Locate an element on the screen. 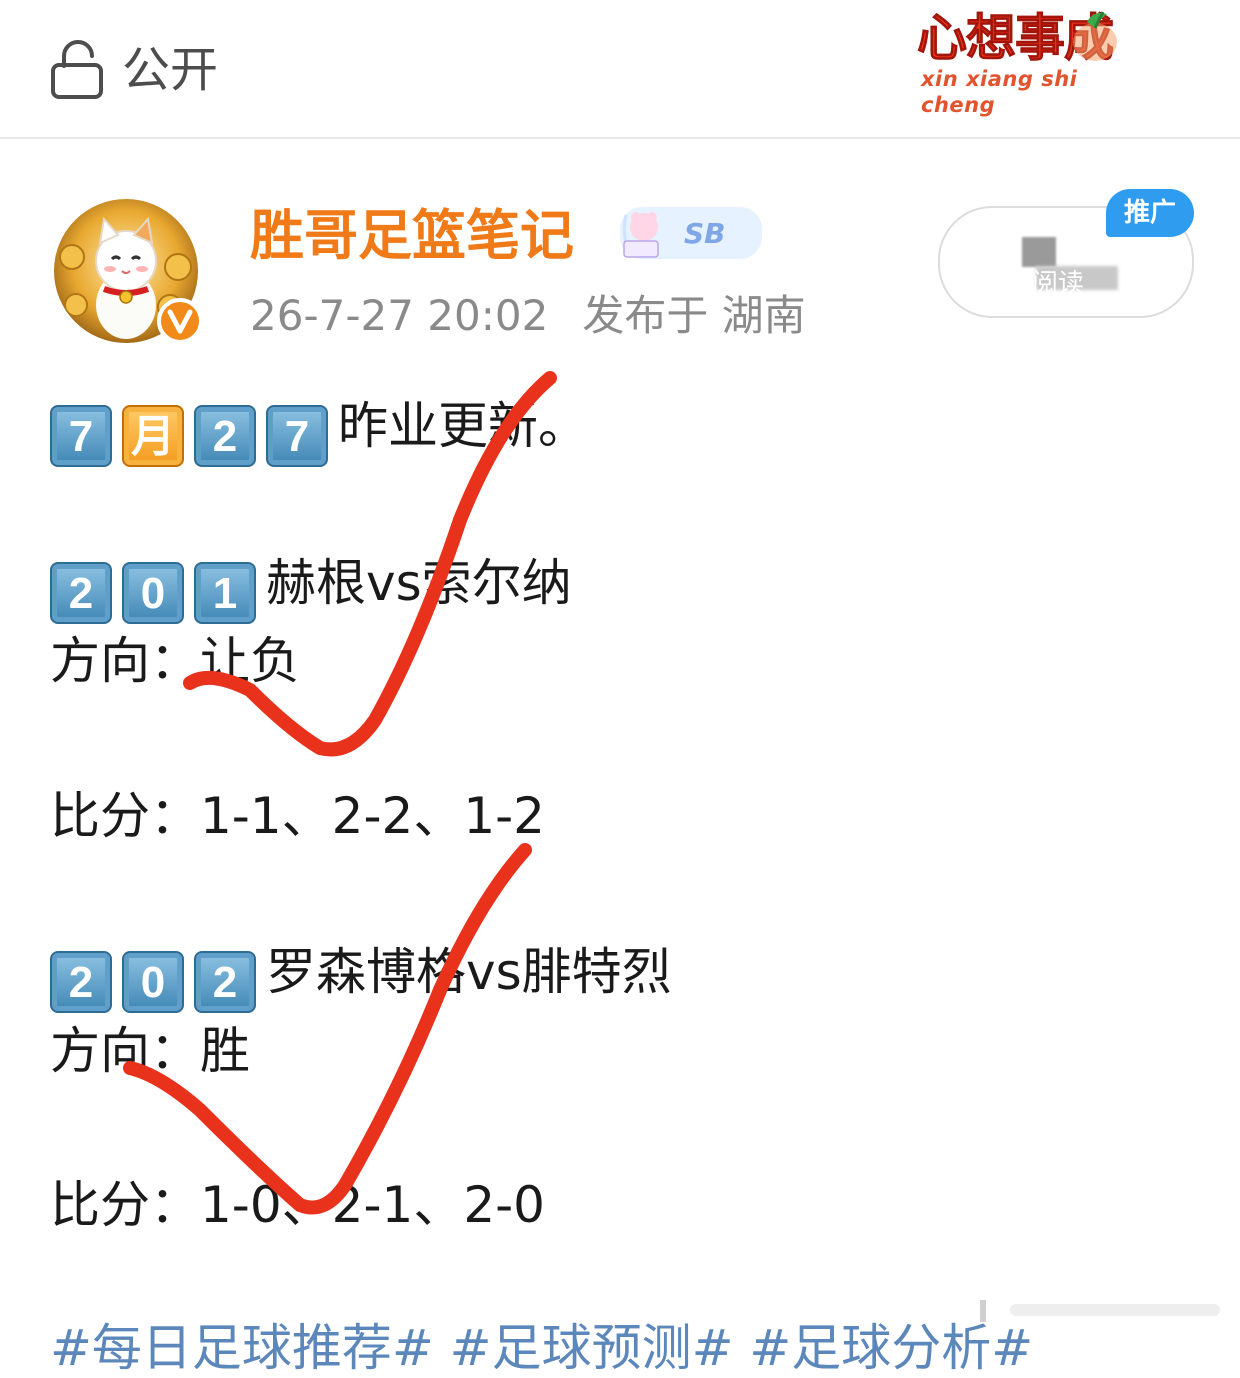 This screenshot has width=1240, height=1378. match-teams: 罗森博格vs腓特烈 is located at coordinates (469, 972).